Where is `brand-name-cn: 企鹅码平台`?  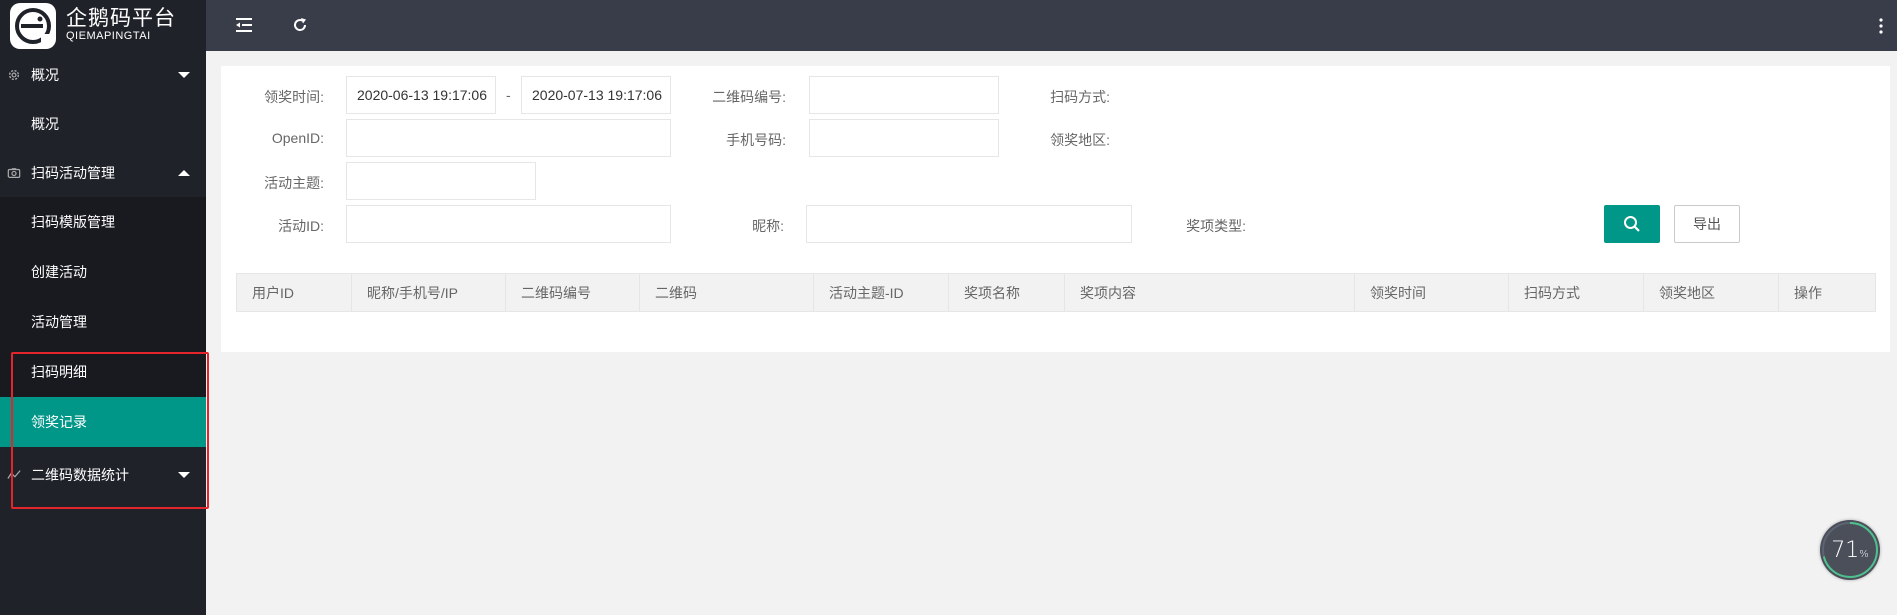
brand-name-cn: 企鹅码平台 is located at coordinates (121, 18).